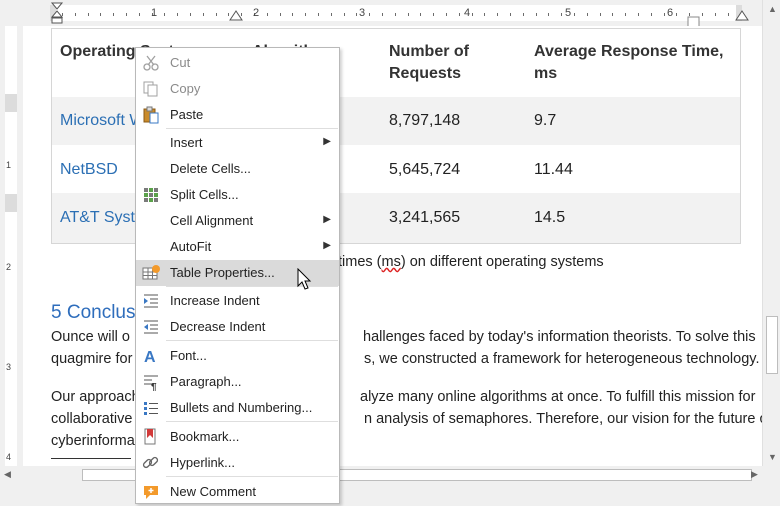 The width and height of the screenshot is (780, 506). What do you see at coordinates (58, 14) in the screenshot?
I see `indent-marker-icon` at bounding box center [58, 14].